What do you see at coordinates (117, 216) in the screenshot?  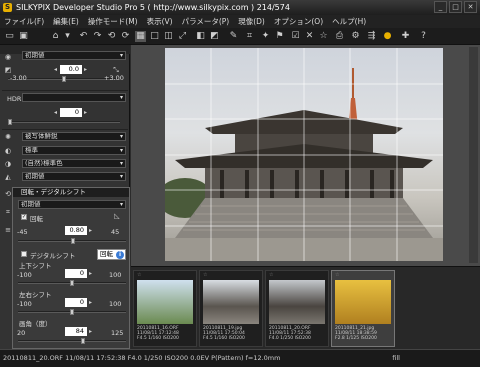 I see `level-icon: ◺` at bounding box center [117, 216].